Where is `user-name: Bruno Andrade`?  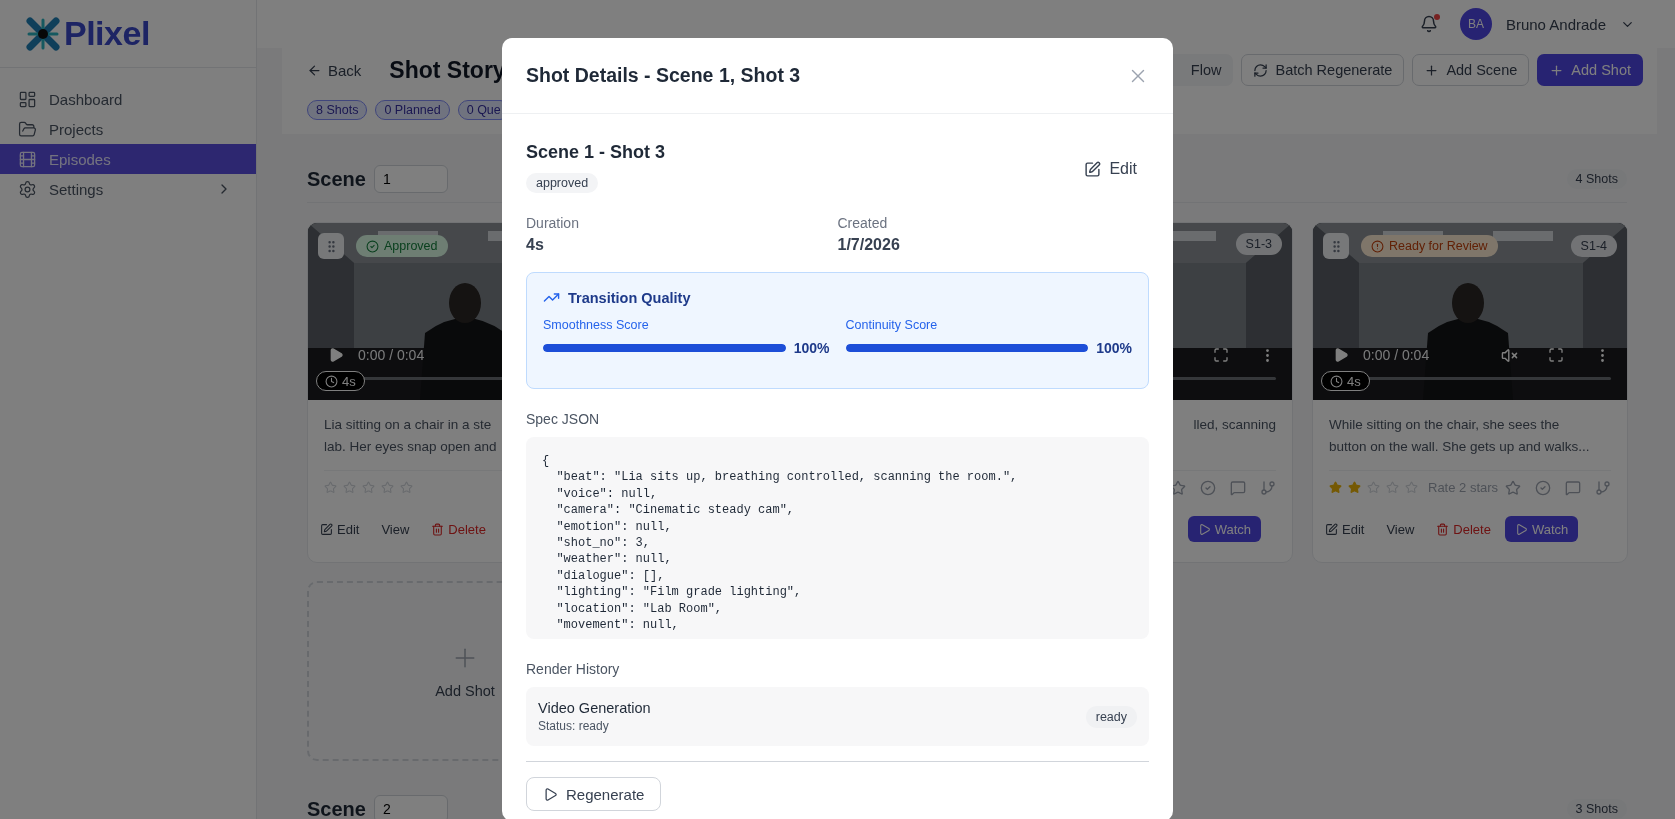
user-name: Bruno Andrade is located at coordinates (1555, 24).